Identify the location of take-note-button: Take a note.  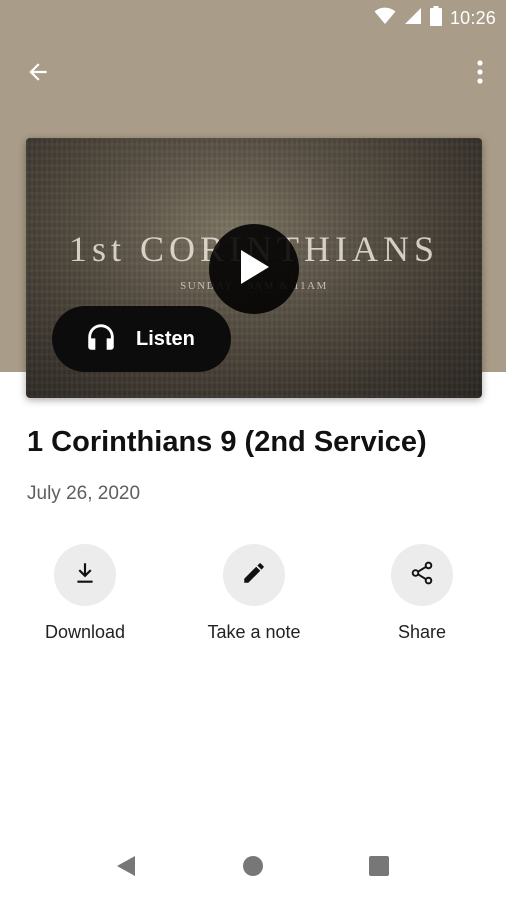
(254, 593).